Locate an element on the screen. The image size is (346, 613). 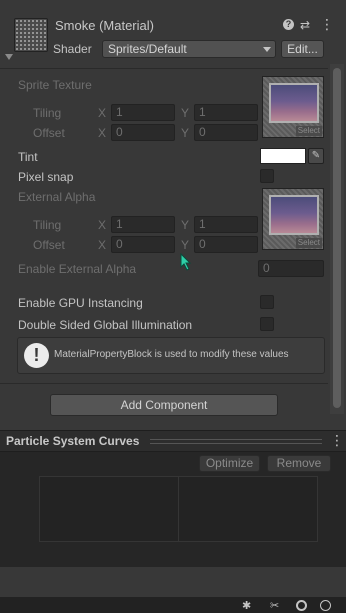
curves-graph-area is located at coordinates (178, 509).